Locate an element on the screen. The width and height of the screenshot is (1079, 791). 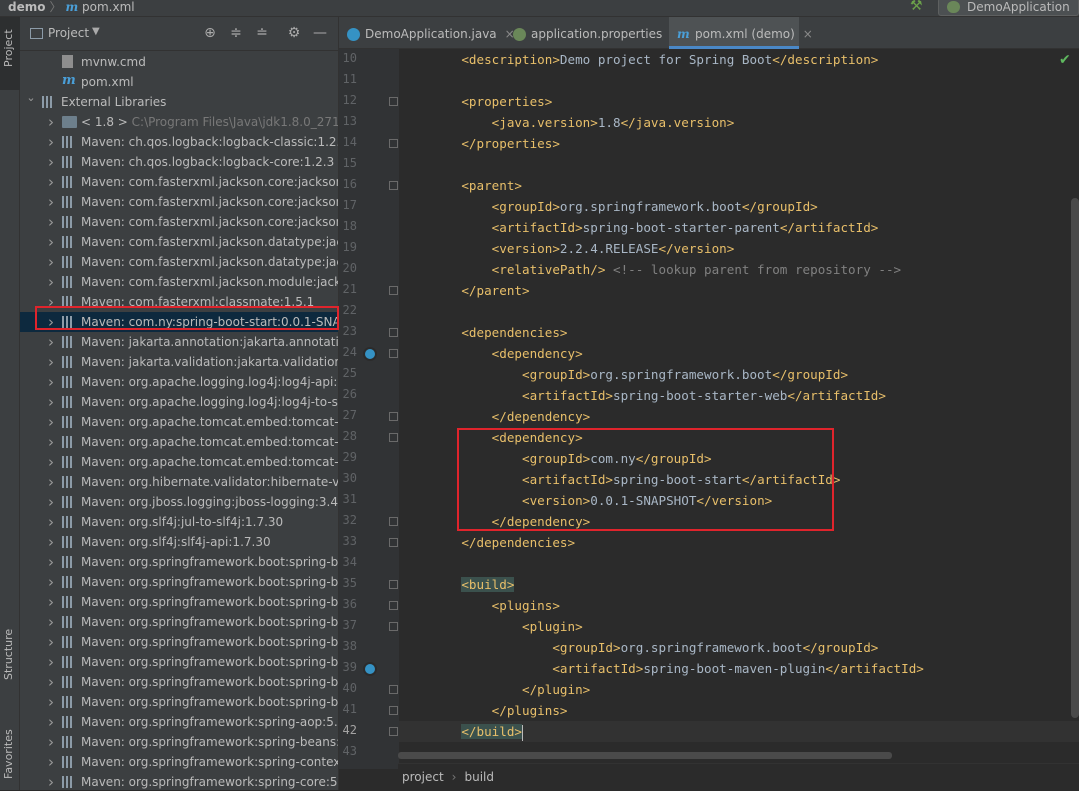
code-line: </build> is located at coordinates (477, 731).